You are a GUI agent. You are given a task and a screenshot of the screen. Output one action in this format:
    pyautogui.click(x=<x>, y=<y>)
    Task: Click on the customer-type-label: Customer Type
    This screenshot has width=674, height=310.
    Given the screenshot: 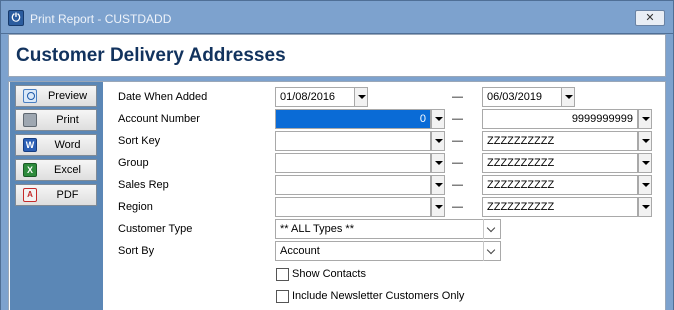 What is the action you would take?
    pyautogui.click(x=155, y=229)
    